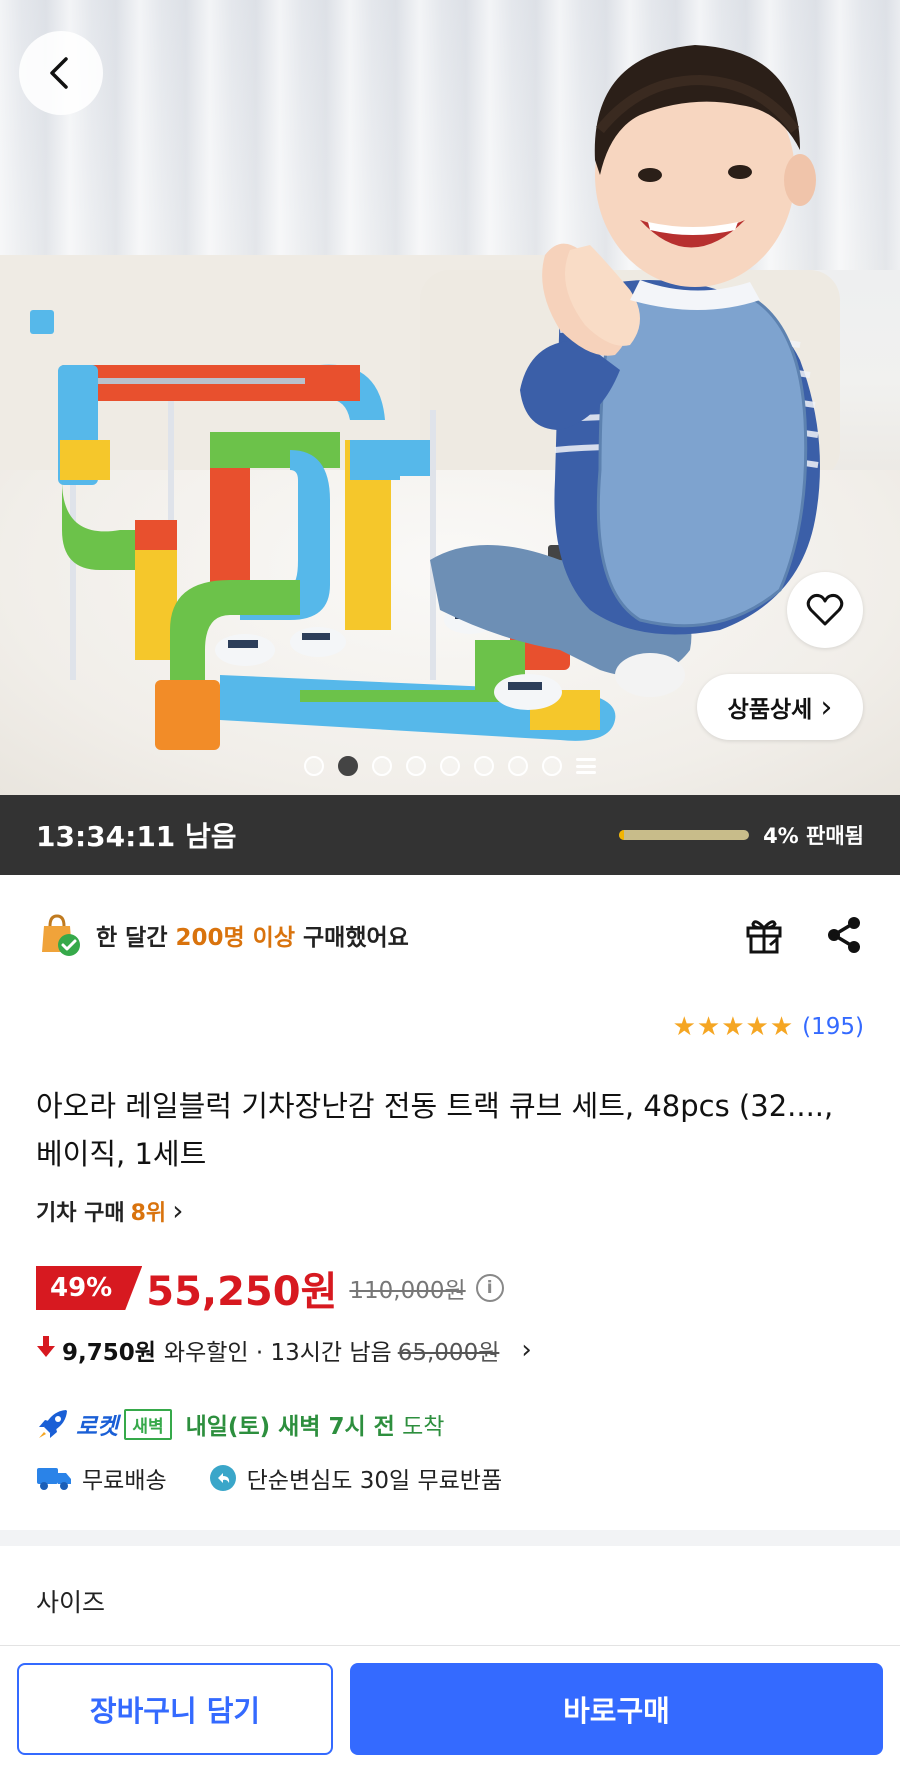 The height and width of the screenshot is (1775, 900). I want to click on rank-value: 8위, so click(148, 1213).